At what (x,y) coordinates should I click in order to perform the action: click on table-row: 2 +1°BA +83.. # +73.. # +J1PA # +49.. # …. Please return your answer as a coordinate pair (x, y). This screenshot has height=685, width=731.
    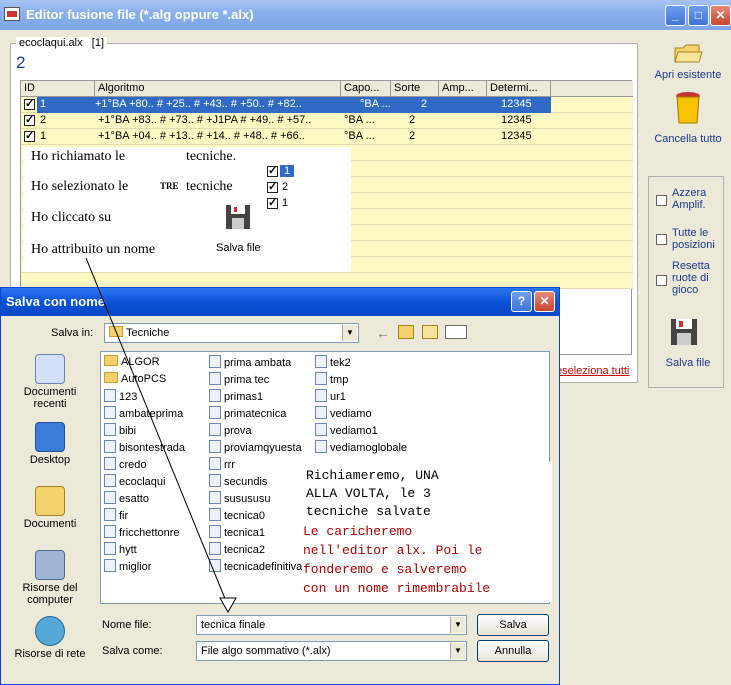
    Looking at the image, I should click on (327, 121).